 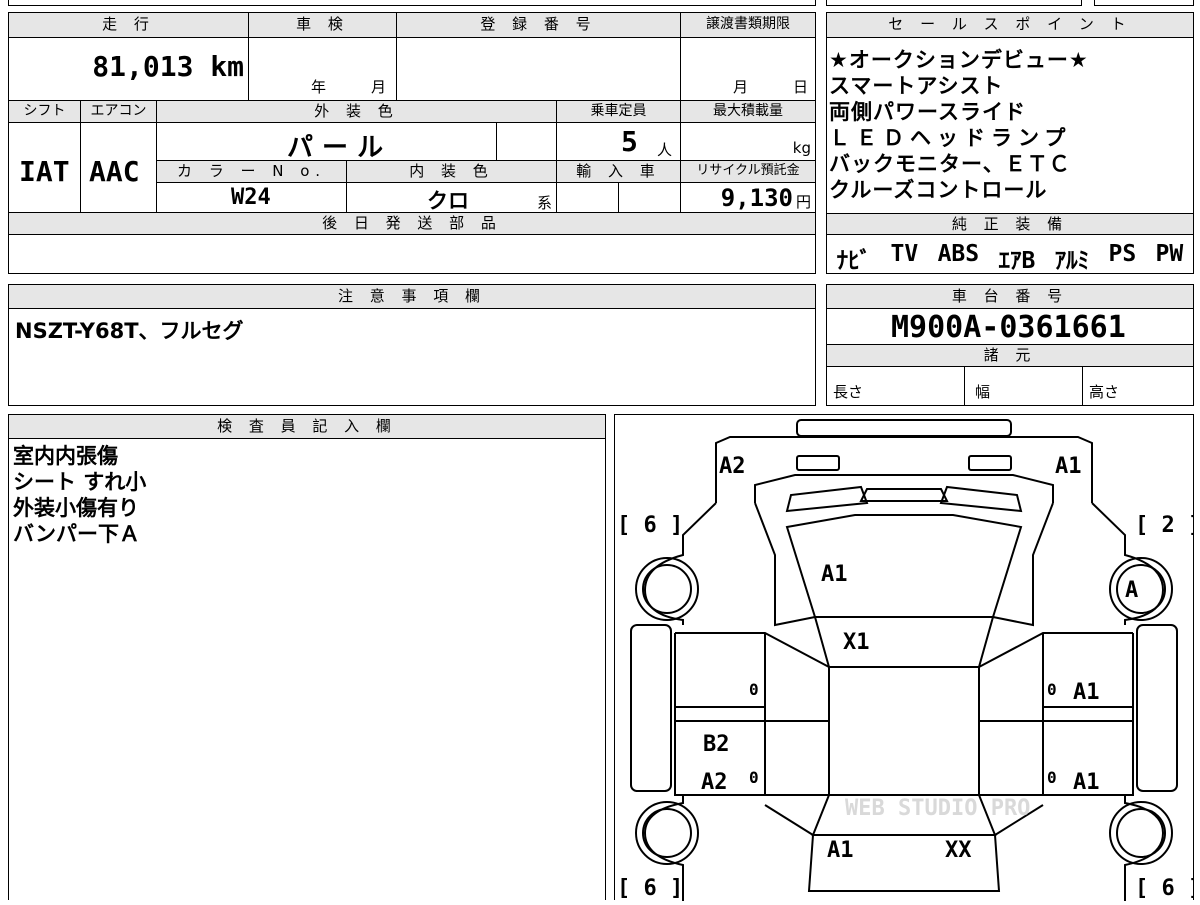 What do you see at coordinates (748, 142) in the screenshot?
I see `max-load-cell: kg` at bounding box center [748, 142].